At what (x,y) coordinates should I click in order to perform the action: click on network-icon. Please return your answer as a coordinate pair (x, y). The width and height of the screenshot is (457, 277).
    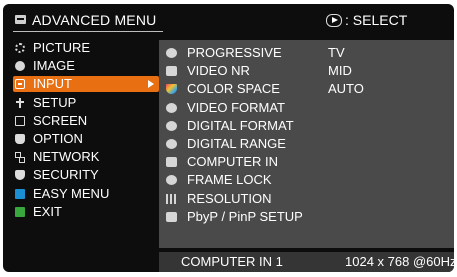
    Looking at the image, I should click on (20, 158).